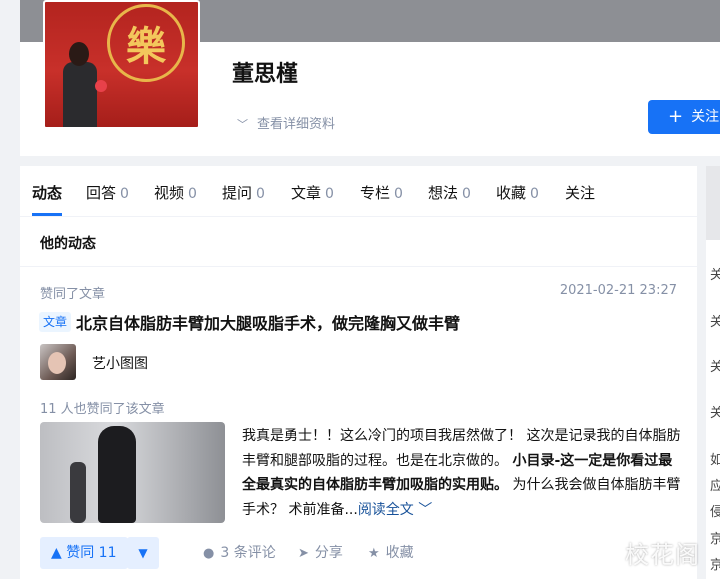  I want to click on upvote-label: 赞同 11, so click(91, 553).